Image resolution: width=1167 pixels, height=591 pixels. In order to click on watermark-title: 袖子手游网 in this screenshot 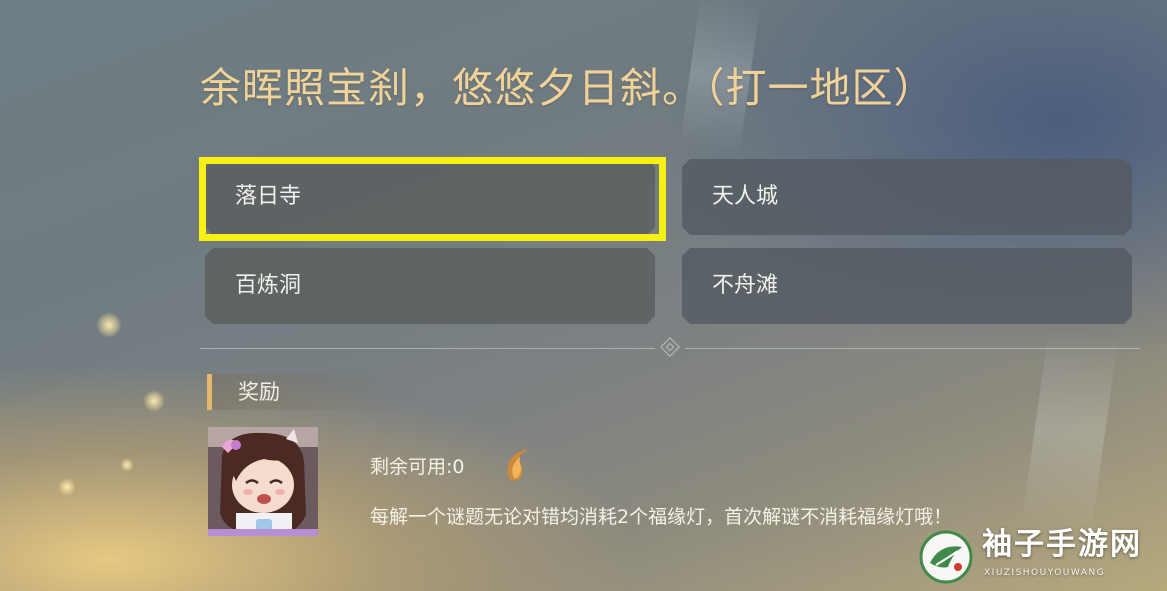, I will do `click(1062, 544)`.